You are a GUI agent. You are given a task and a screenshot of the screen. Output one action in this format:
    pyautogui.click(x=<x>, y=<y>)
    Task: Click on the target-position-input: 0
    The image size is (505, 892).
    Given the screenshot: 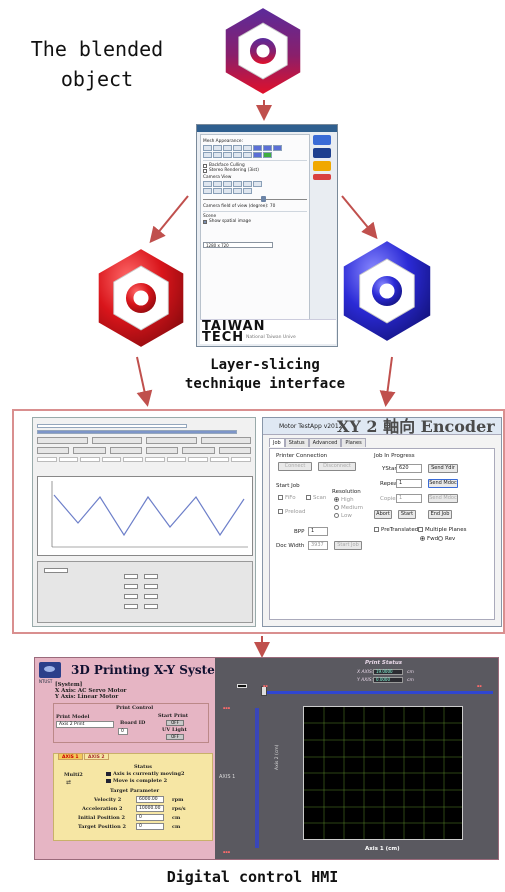 What is the action you would take?
    pyautogui.click(x=150, y=826)
    